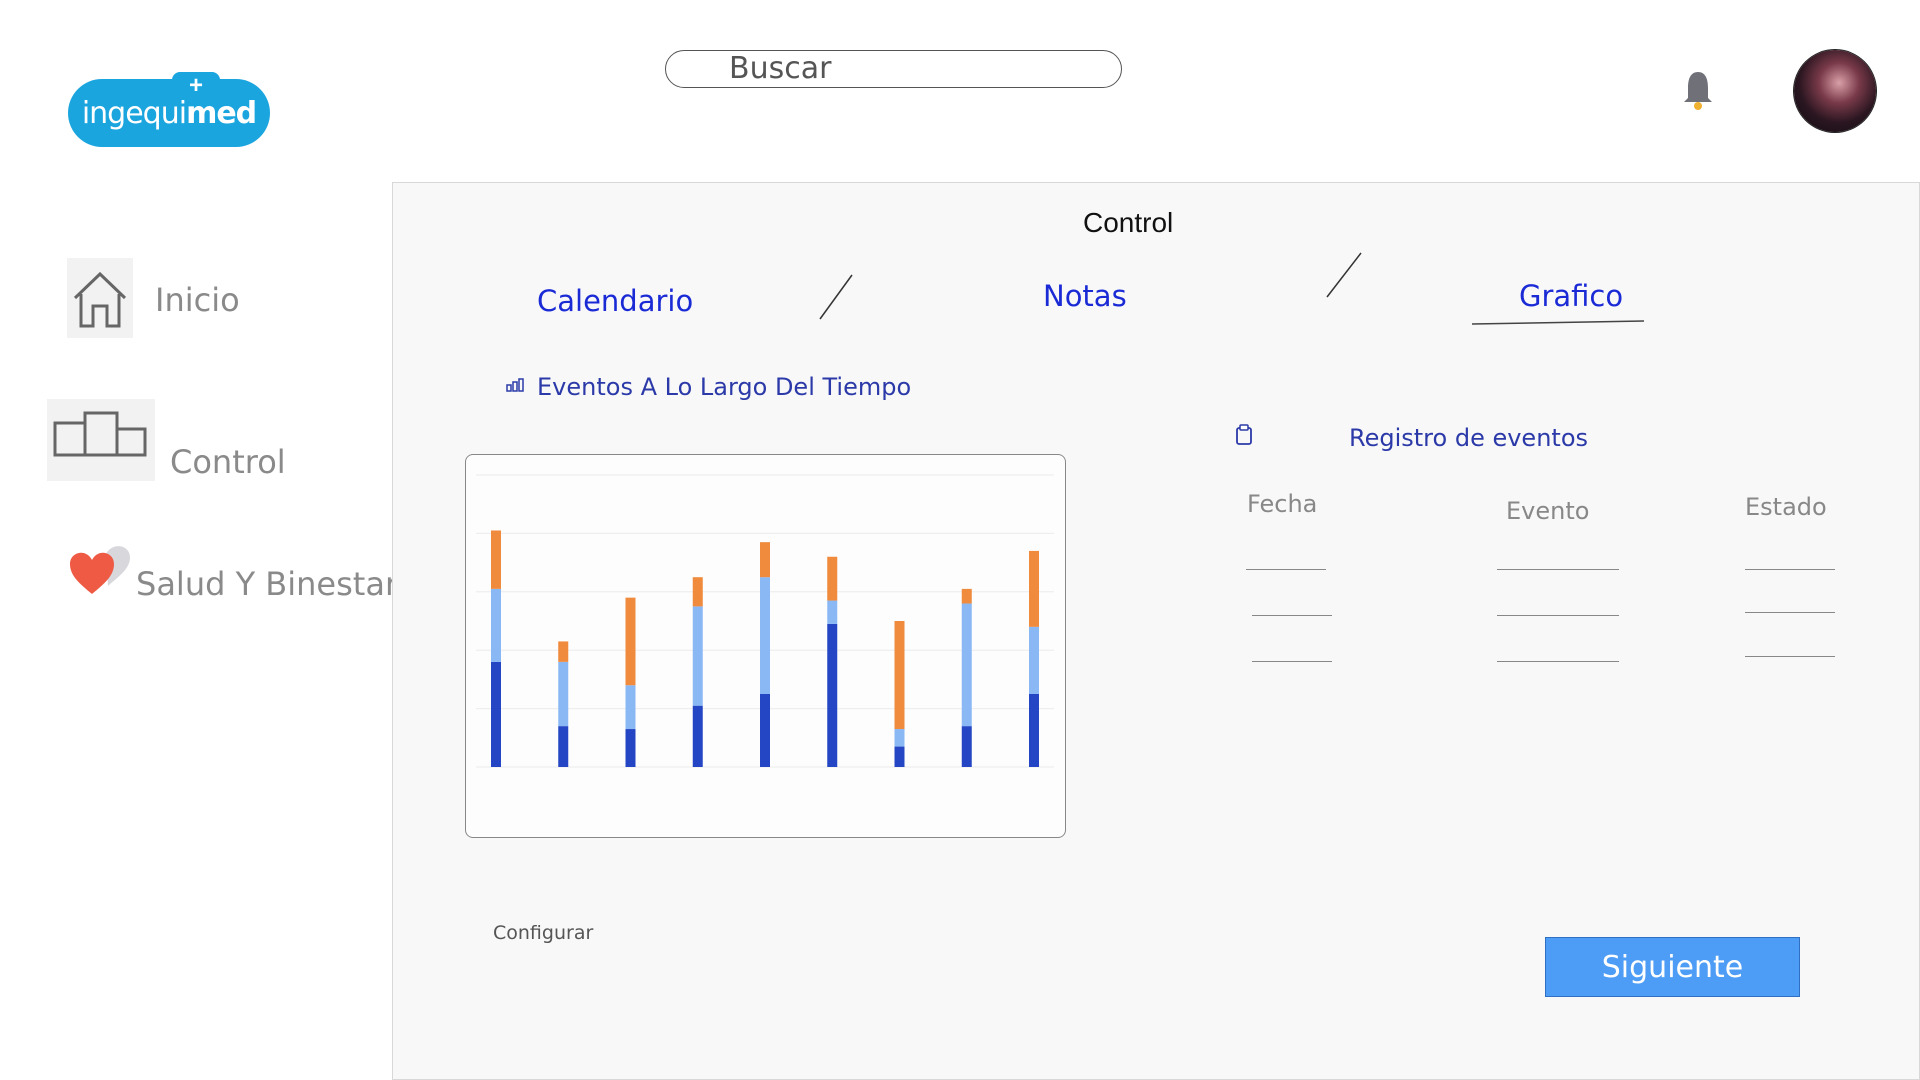 The width and height of the screenshot is (1920, 1080). Describe the element at coordinates (1835, 91) in the screenshot. I see `user-avatar` at that location.